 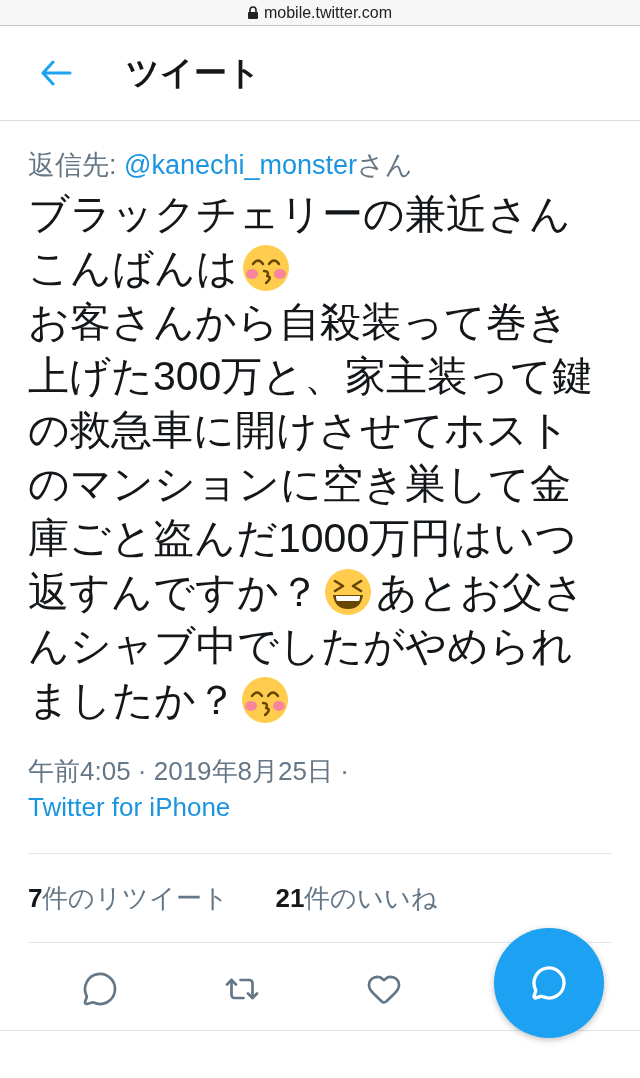 What do you see at coordinates (132, 700) in the screenshot?
I see `tweet-text: ましたか？` at bounding box center [132, 700].